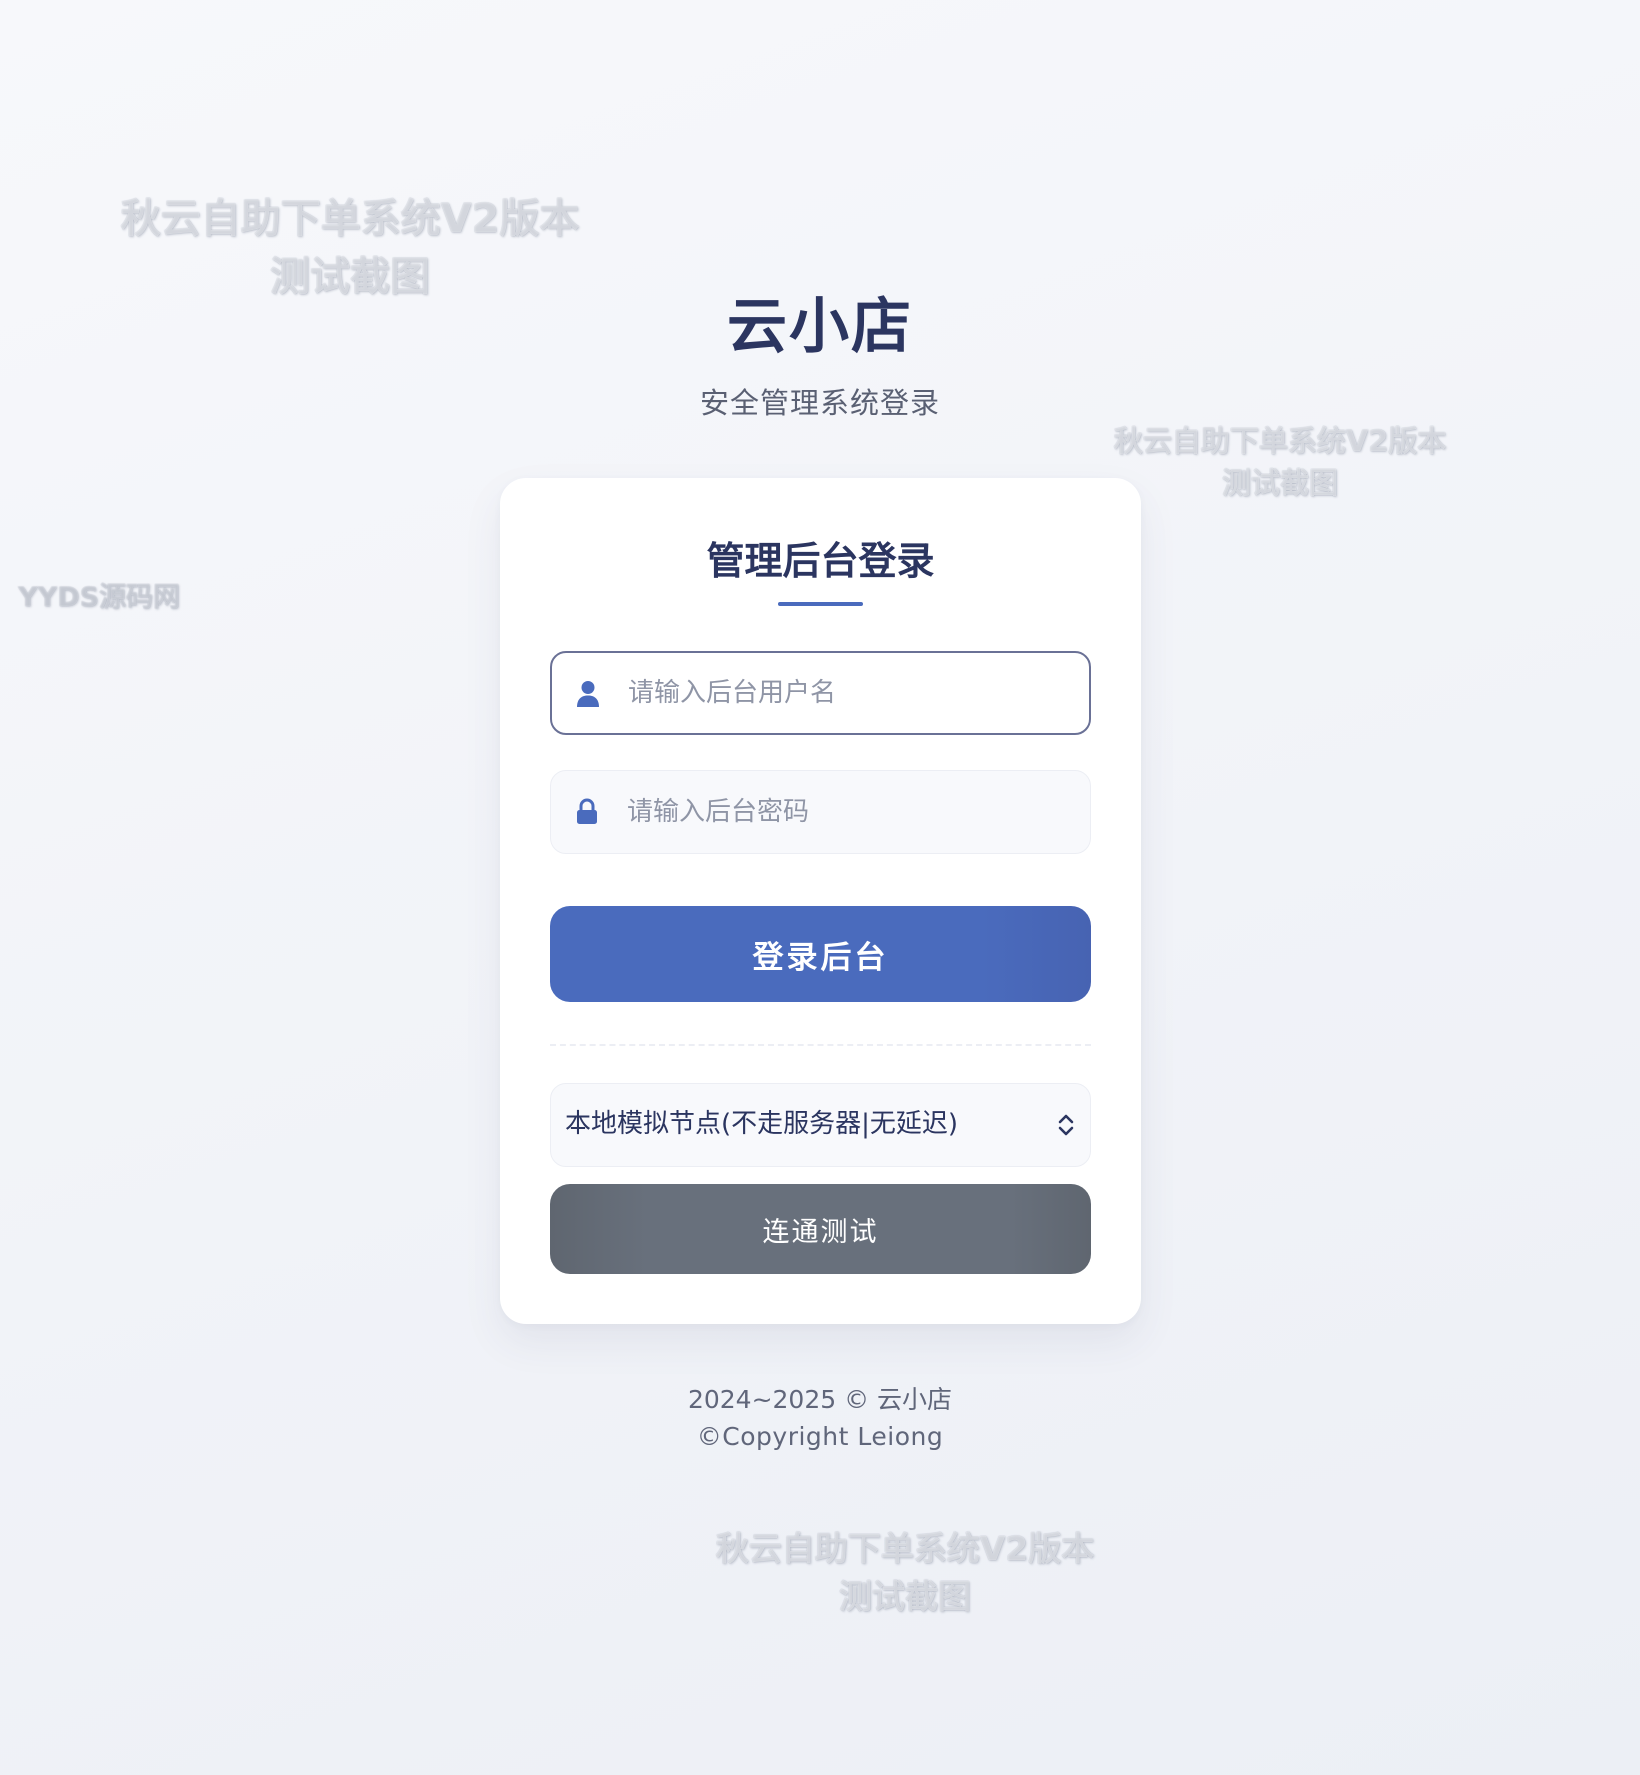  What do you see at coordinates (99, 597) in the screenshot?
I see `watermark: YYDS源码网` at bounding box center [99, 597].